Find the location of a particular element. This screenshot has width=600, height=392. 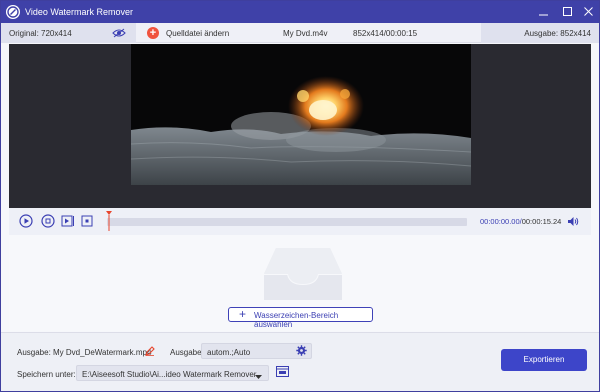

close-icon is located at coordinates (588, 12).